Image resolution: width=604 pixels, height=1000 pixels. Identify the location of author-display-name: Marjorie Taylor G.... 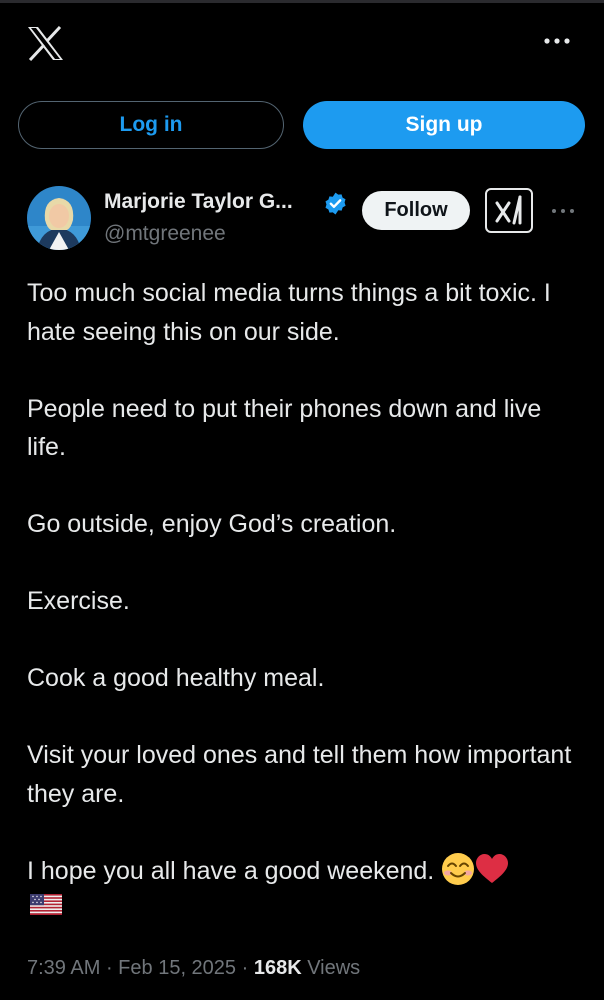
(198, 202).